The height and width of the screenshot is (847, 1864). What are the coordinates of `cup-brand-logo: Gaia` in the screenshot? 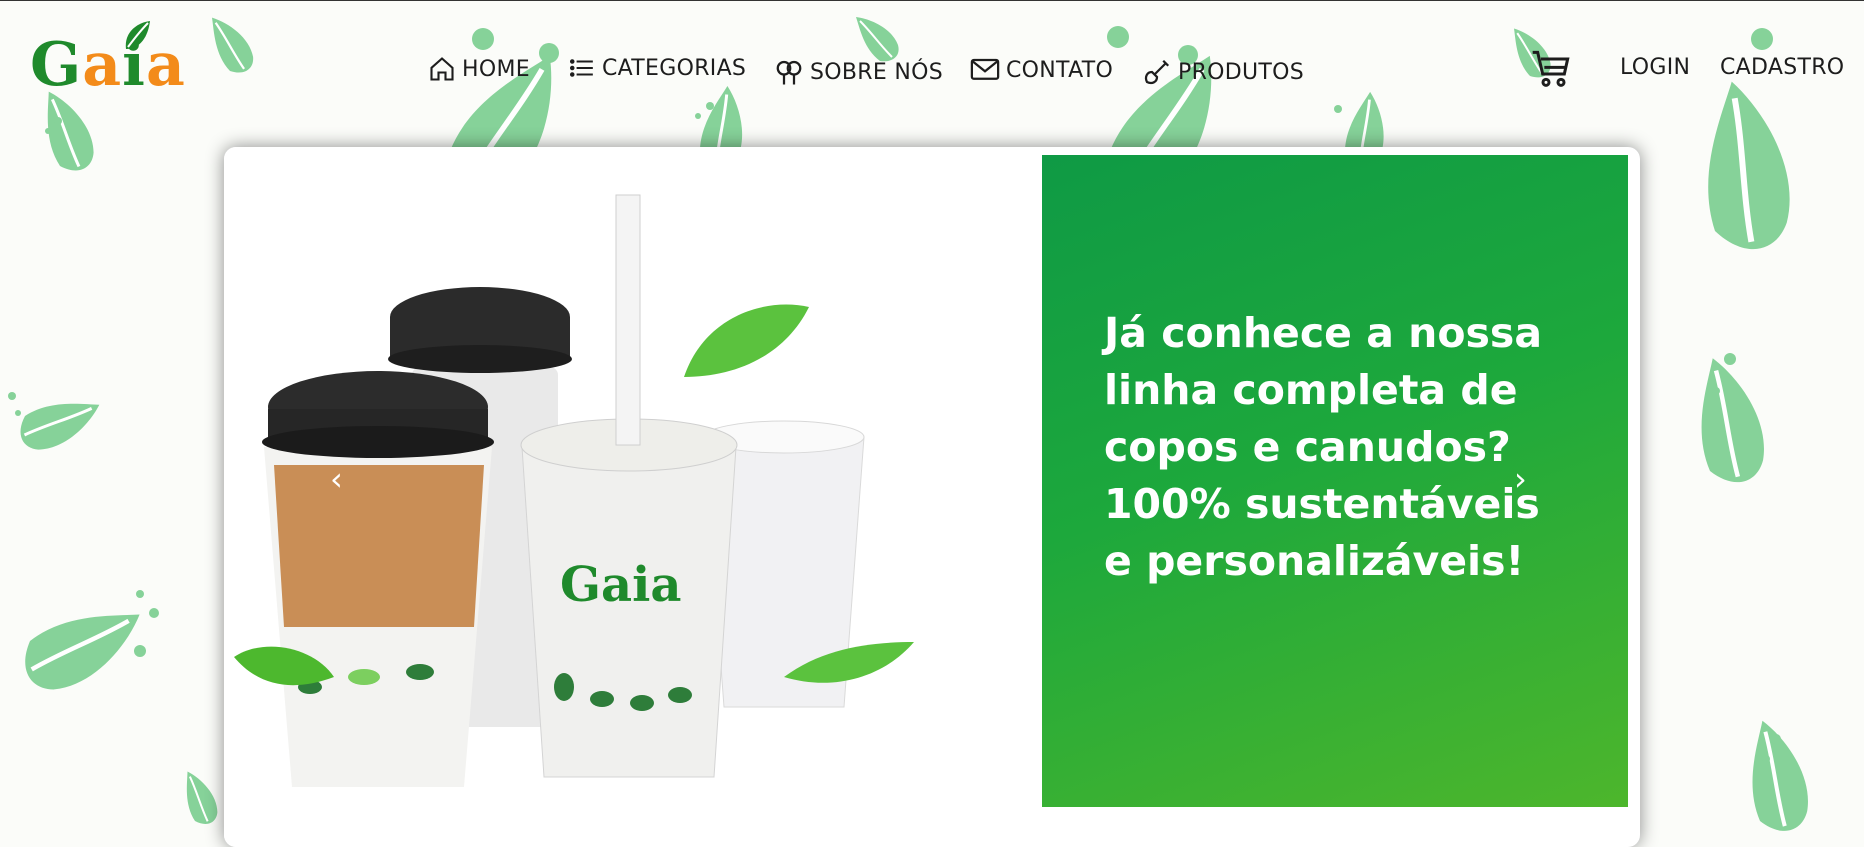 It's located at (620, 585).